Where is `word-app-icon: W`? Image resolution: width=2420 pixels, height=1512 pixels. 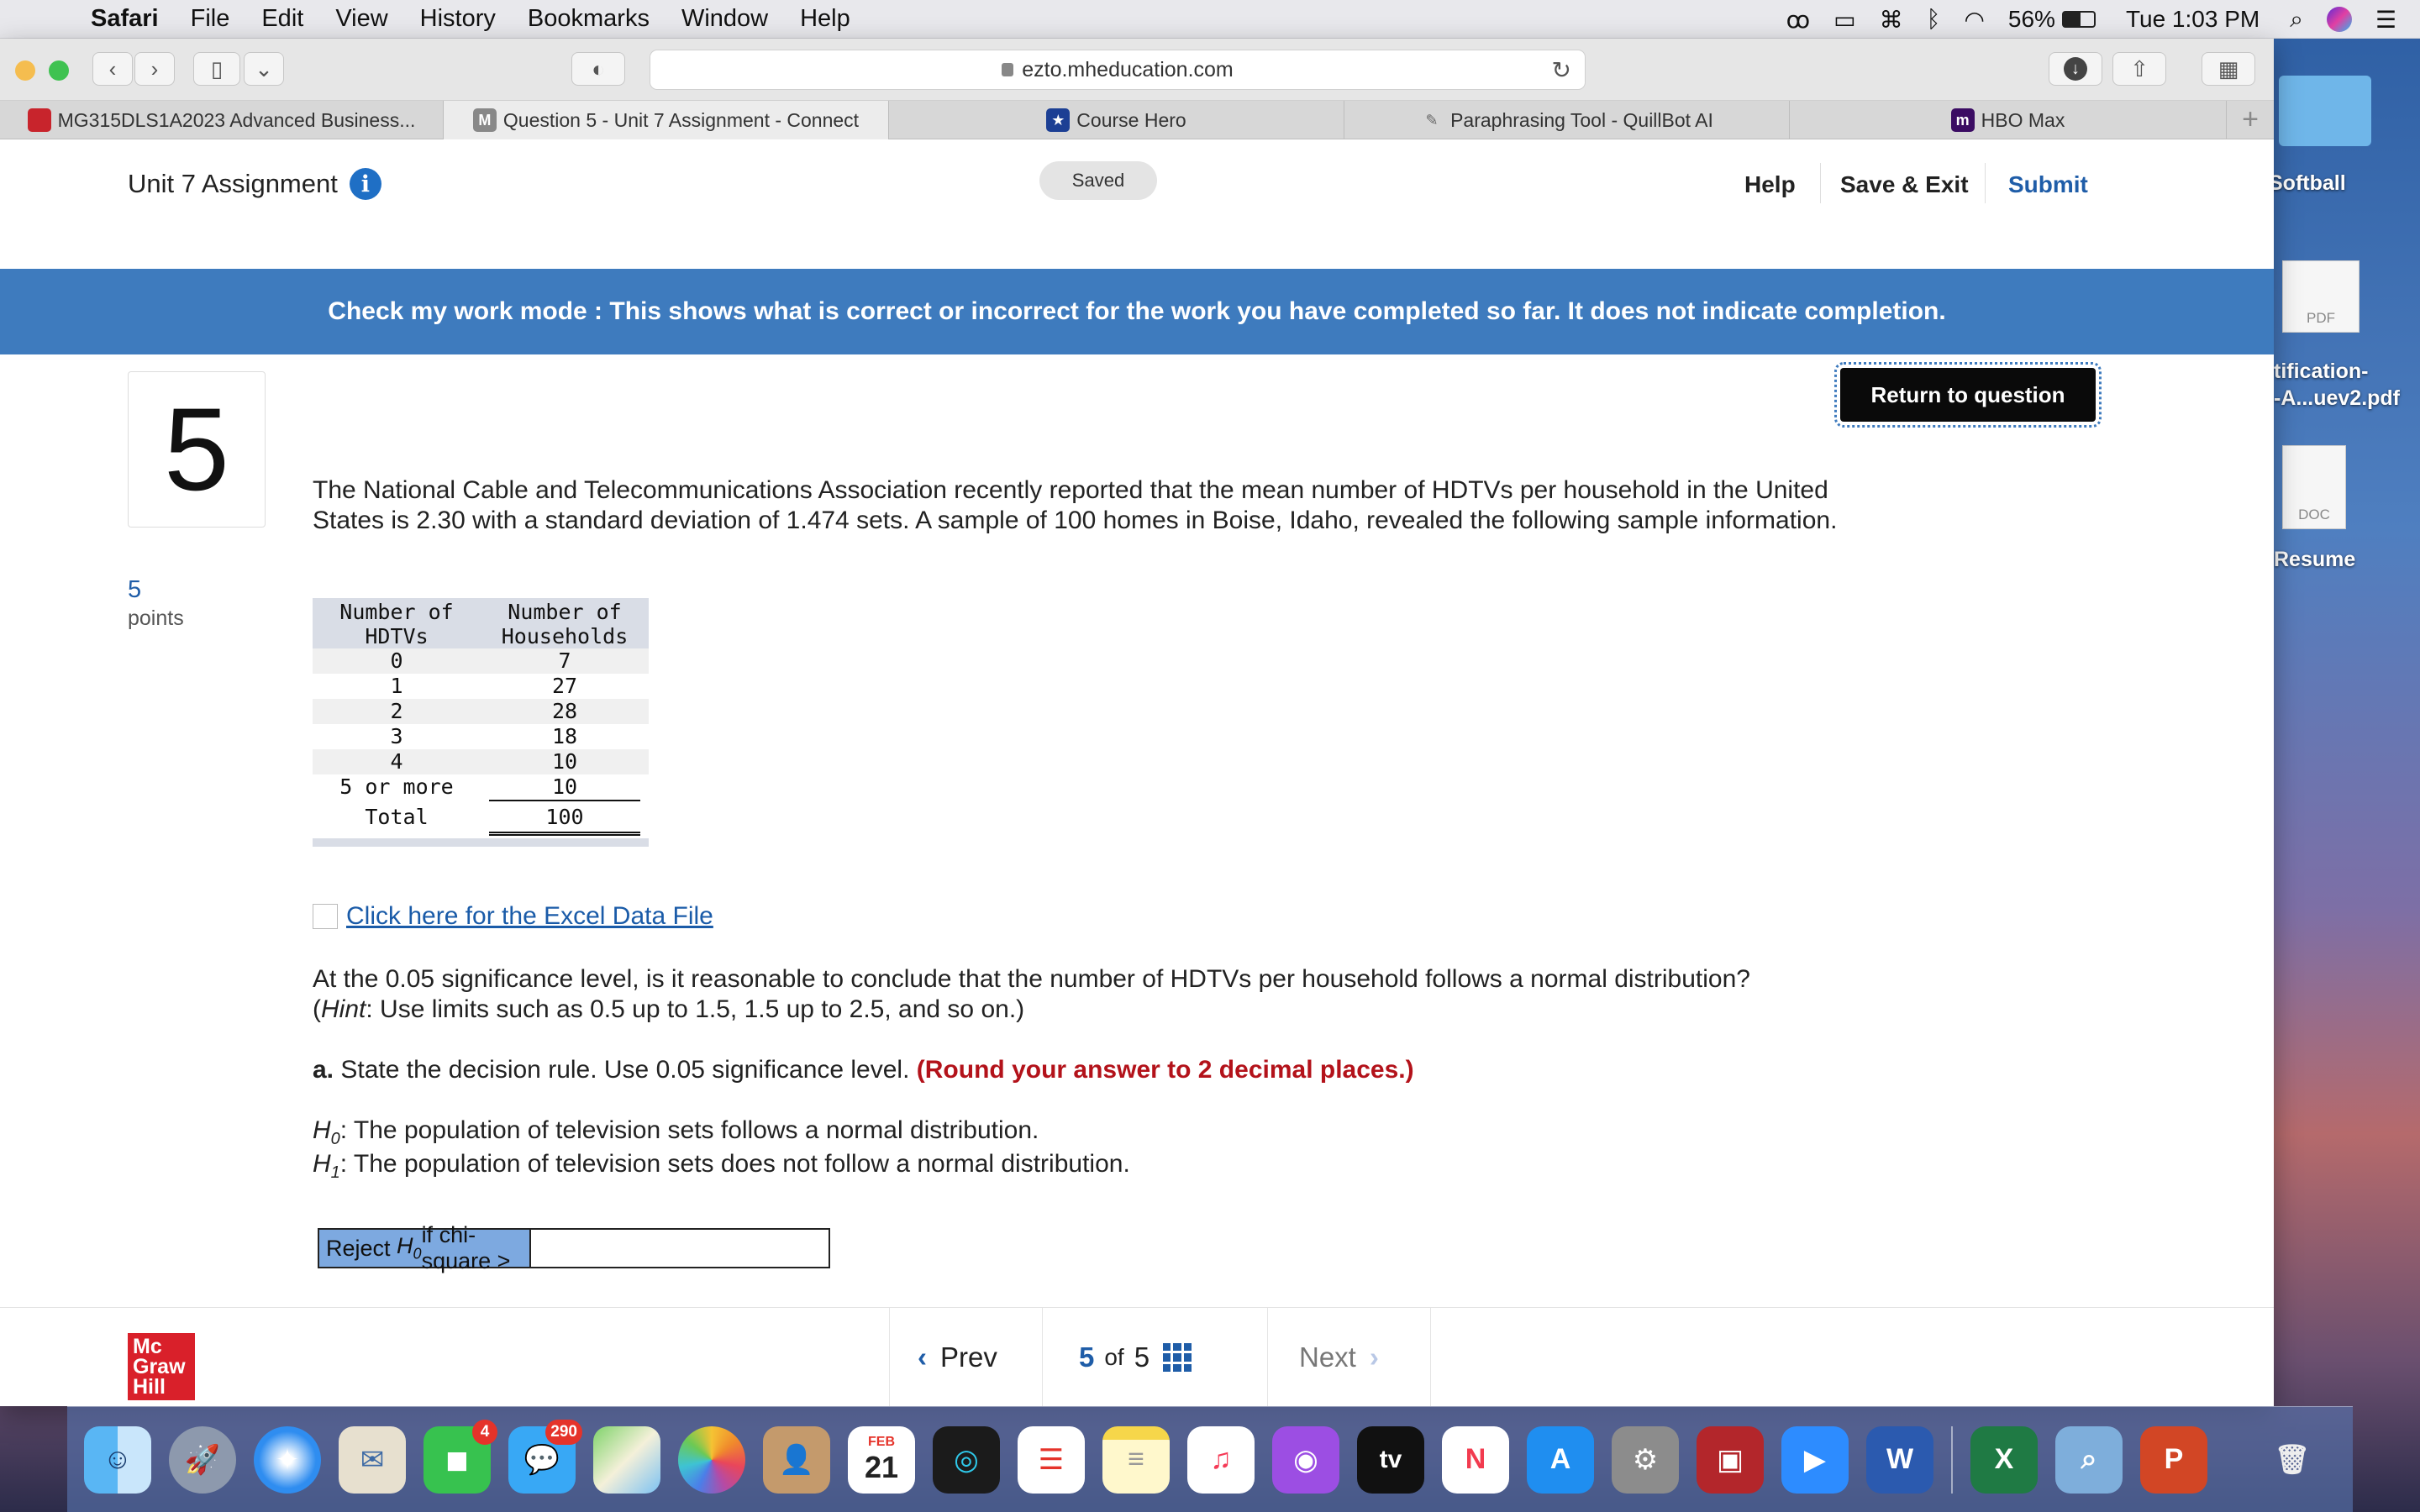
word-app-icon: W is located at coordinates (1900, 1459).